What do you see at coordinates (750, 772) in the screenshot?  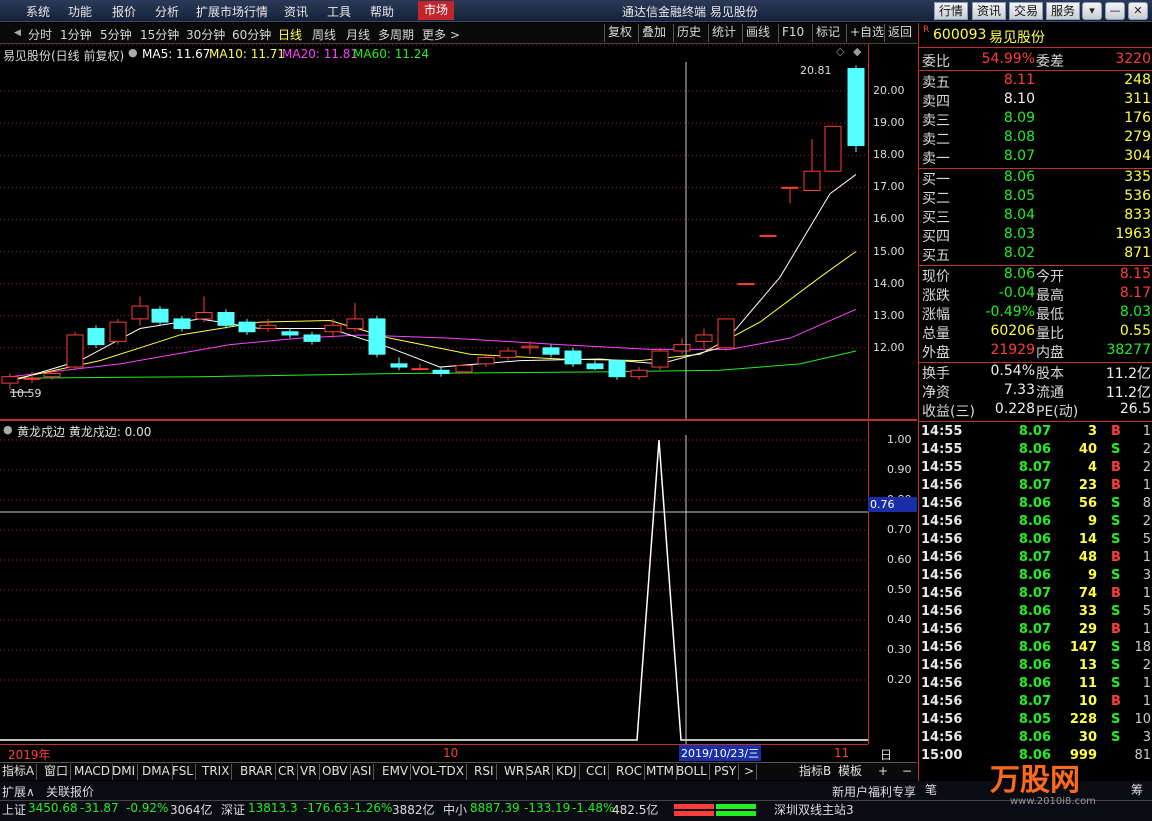 I see `indicator-tab-: >` at bounding box center [750, 772].